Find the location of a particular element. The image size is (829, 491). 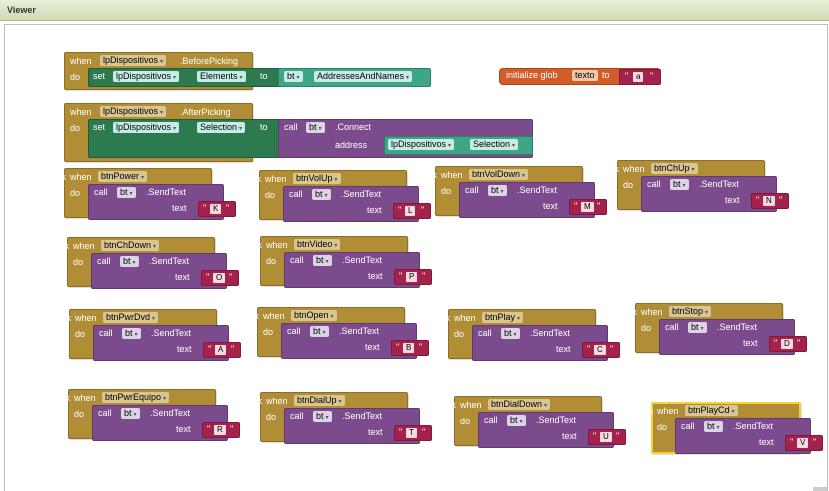

component-dropdown: btnPlay ▾ is located at coordinates (503, 317).